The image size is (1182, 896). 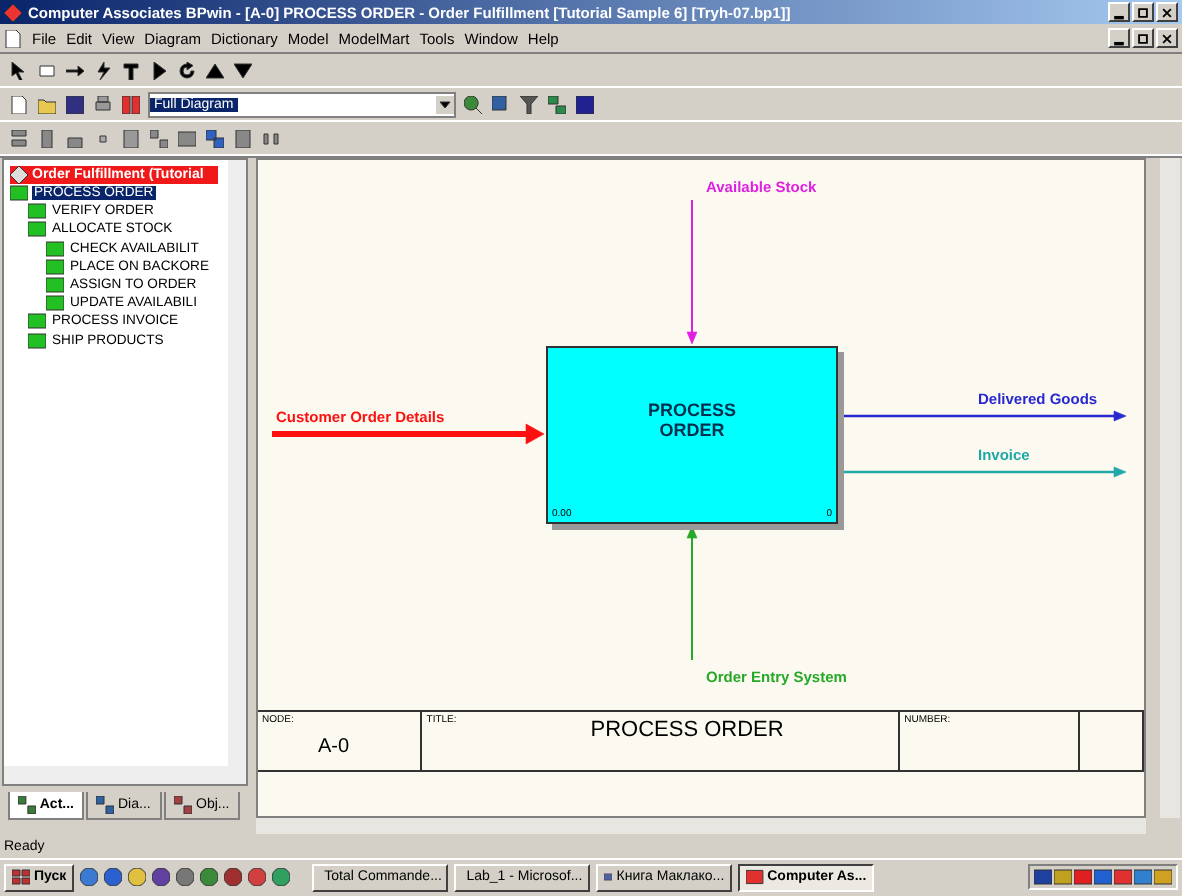 I want to click on funnel-button, so click(x=529, y=104).